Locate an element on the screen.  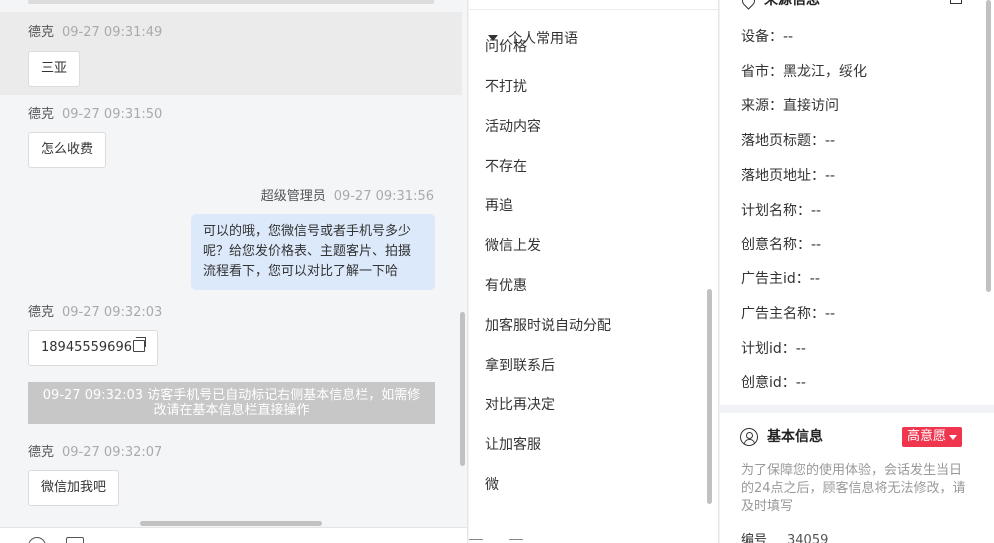
divider is located at coordinates (593, 9).